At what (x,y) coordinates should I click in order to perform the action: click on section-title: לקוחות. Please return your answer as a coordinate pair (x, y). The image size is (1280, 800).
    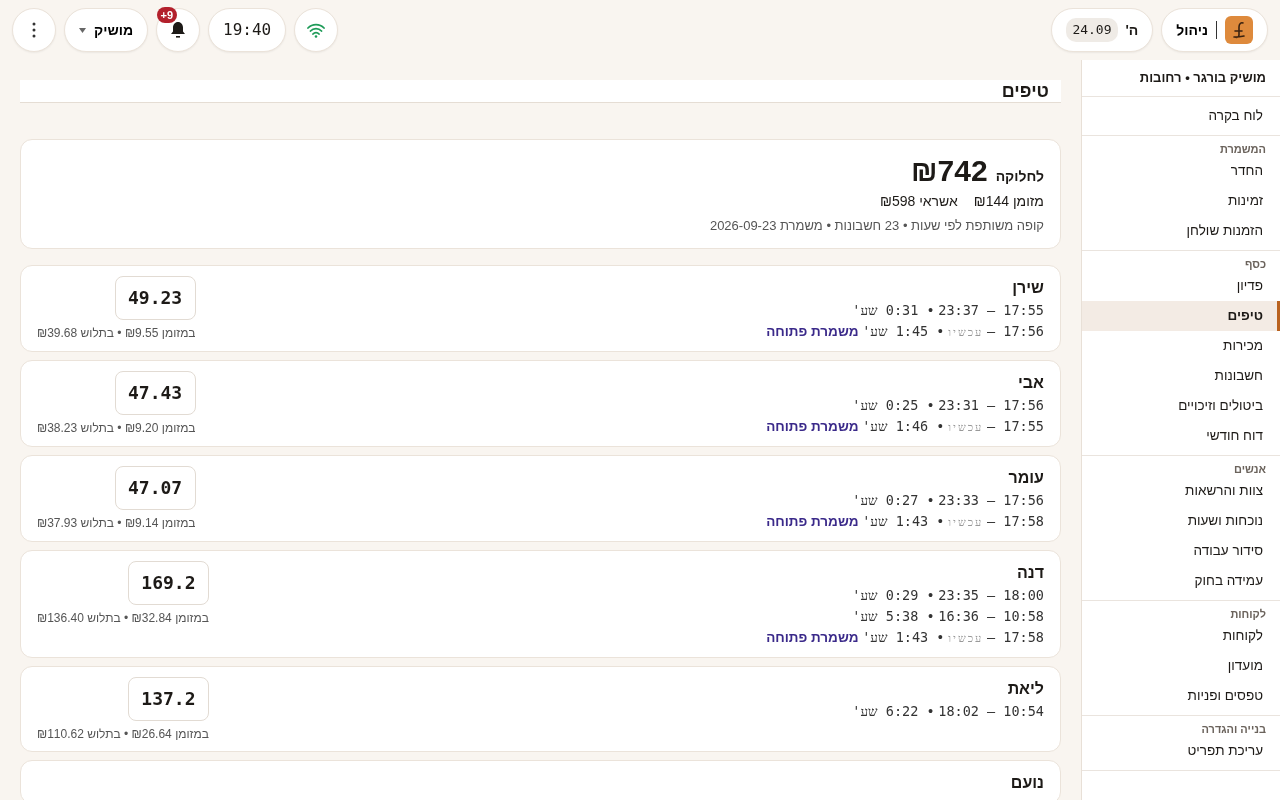
    Looking at the image, I should click on (1248, 614).